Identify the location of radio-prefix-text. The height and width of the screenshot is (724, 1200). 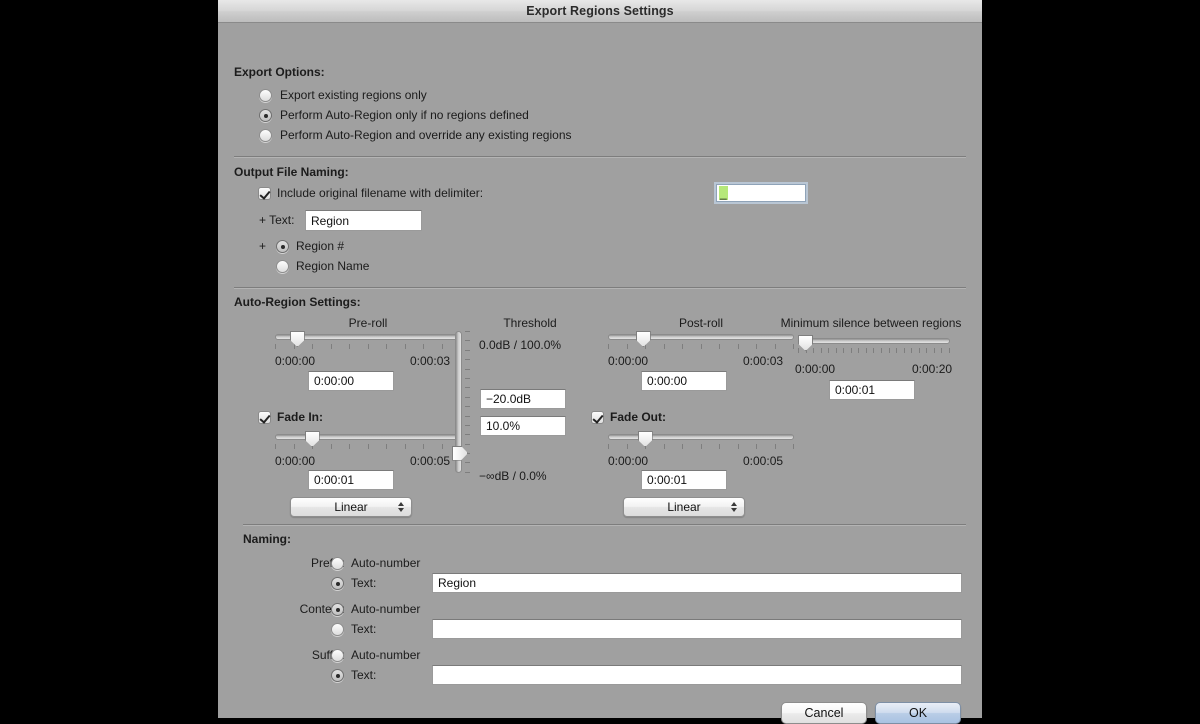
(337, 583).